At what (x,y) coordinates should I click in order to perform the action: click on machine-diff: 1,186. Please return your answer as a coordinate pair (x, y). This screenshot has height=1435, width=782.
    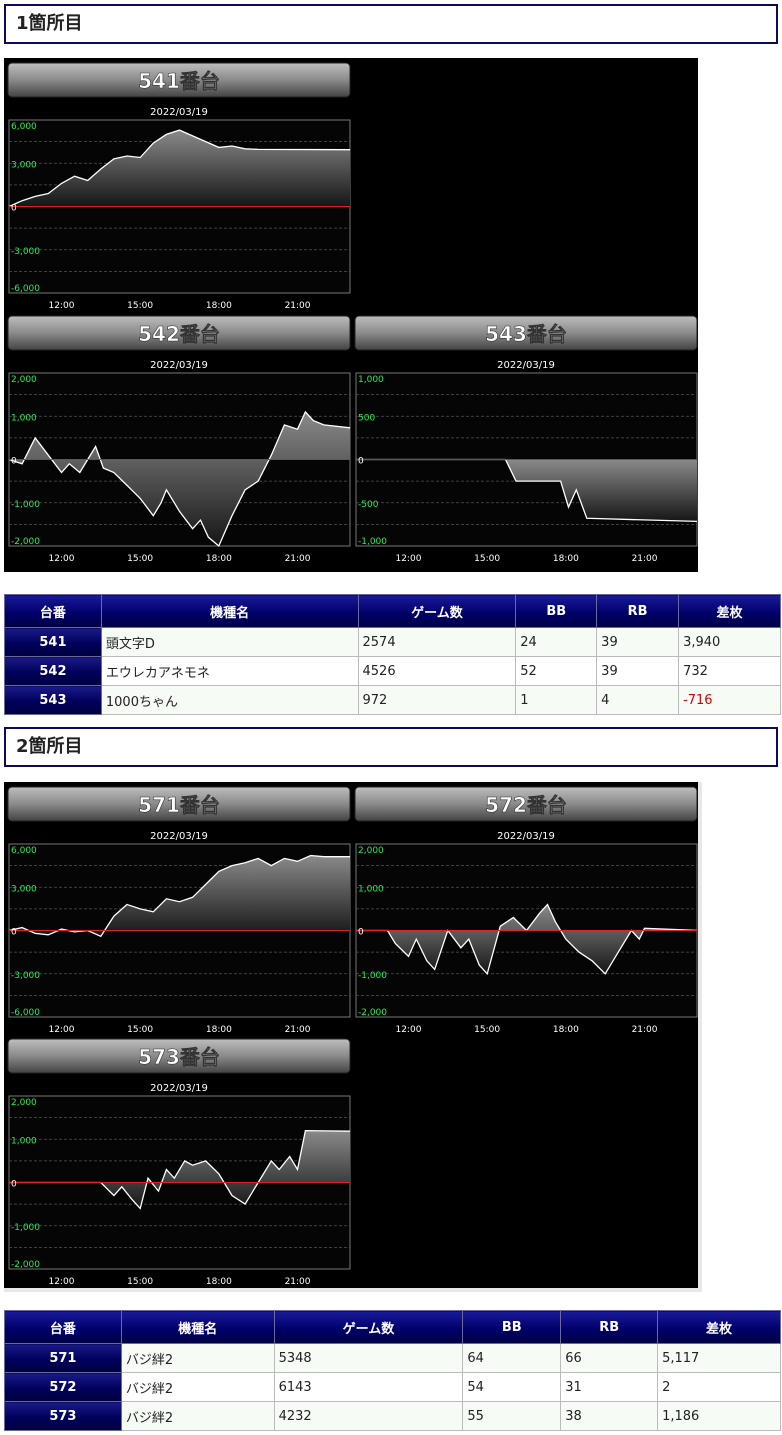
    Looking at the image, I should click on (719, 1416).